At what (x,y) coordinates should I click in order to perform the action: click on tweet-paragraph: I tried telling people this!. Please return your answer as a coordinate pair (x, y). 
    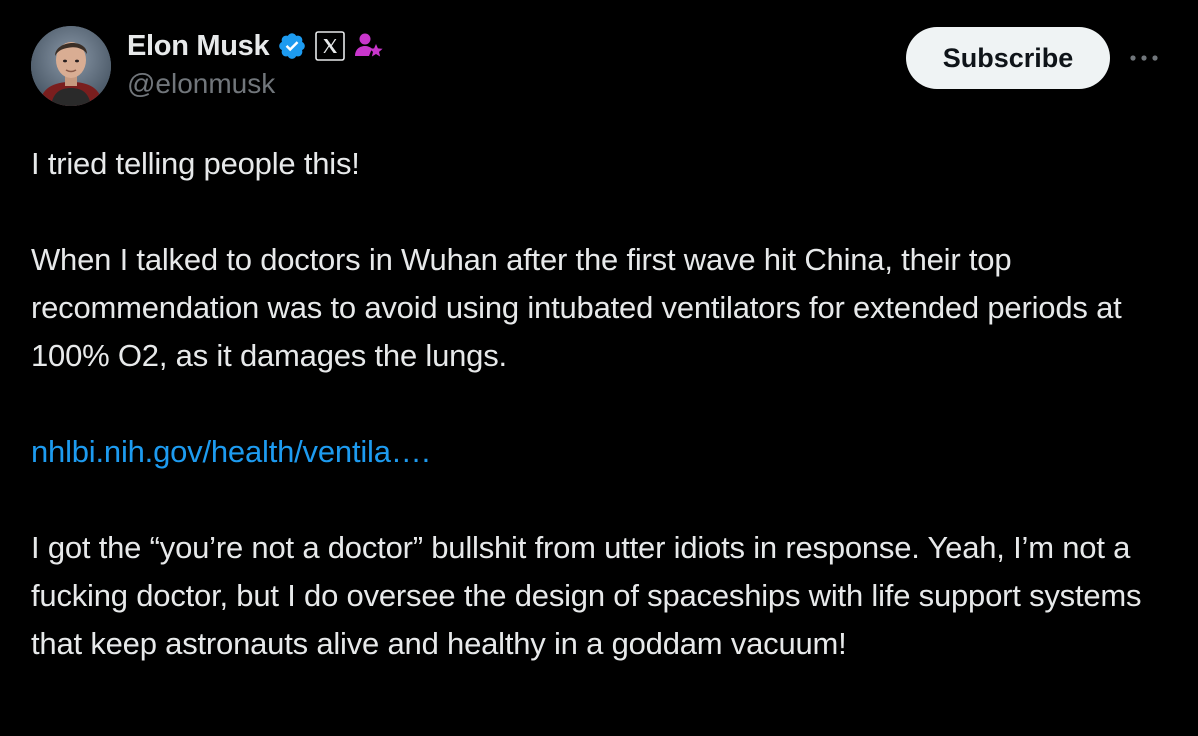
    Looking at the image, I should click on (195, 163).